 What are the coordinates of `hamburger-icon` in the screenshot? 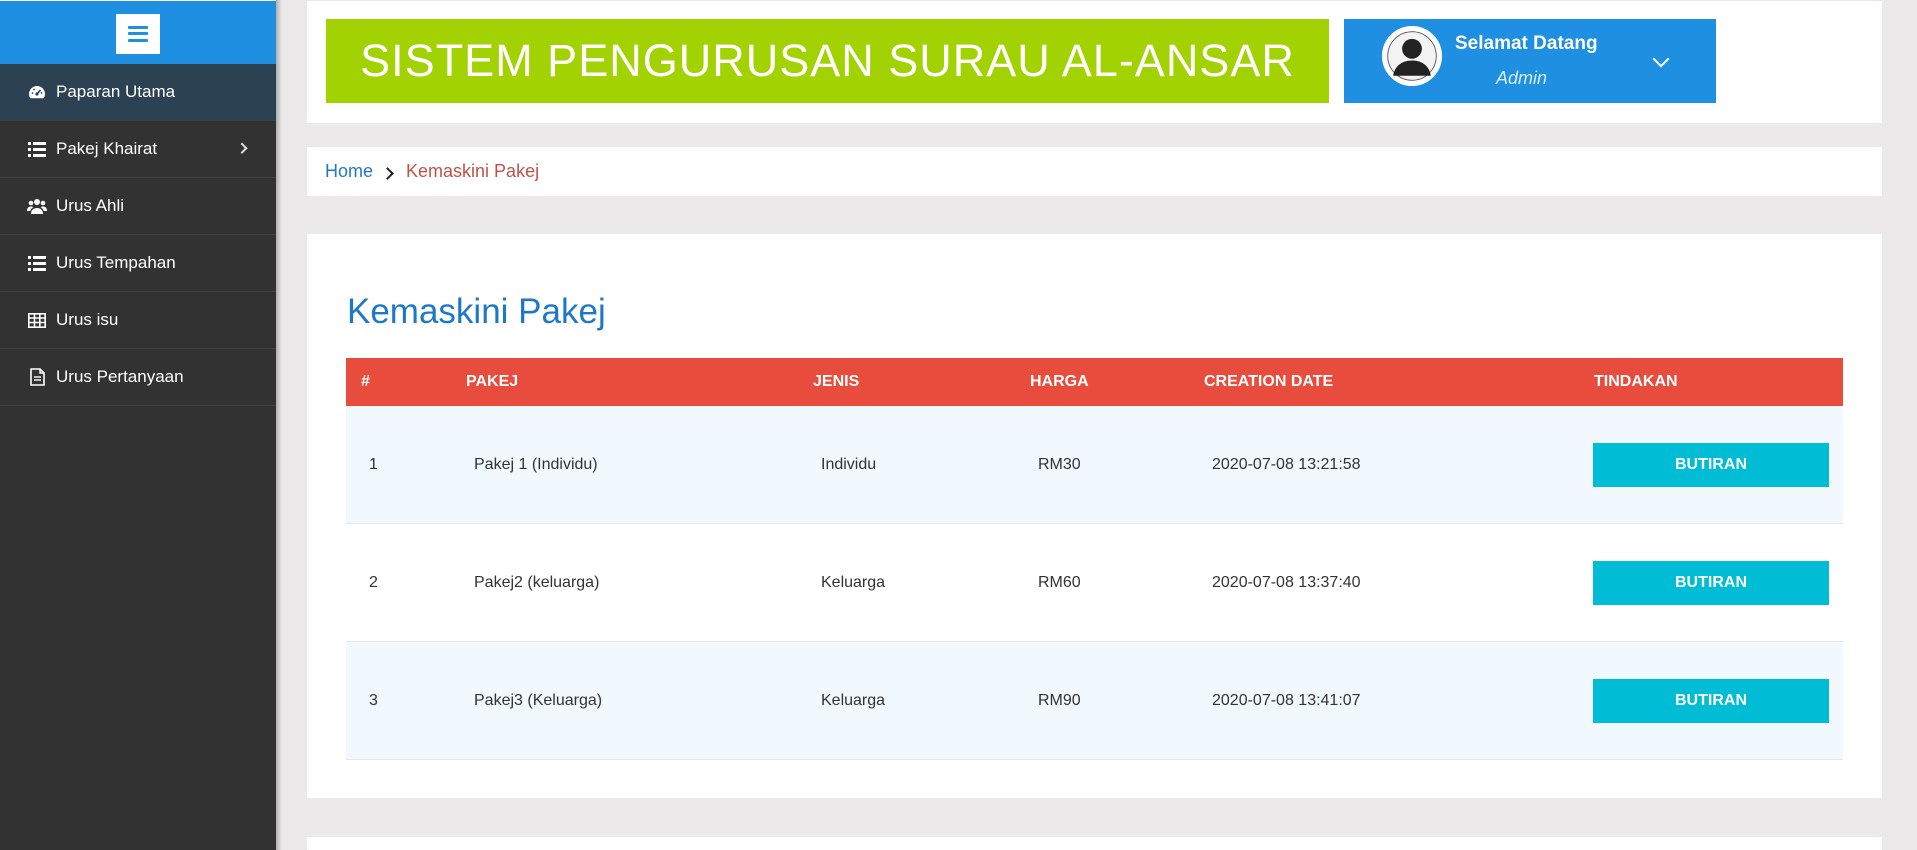 It's located at (138, 33).